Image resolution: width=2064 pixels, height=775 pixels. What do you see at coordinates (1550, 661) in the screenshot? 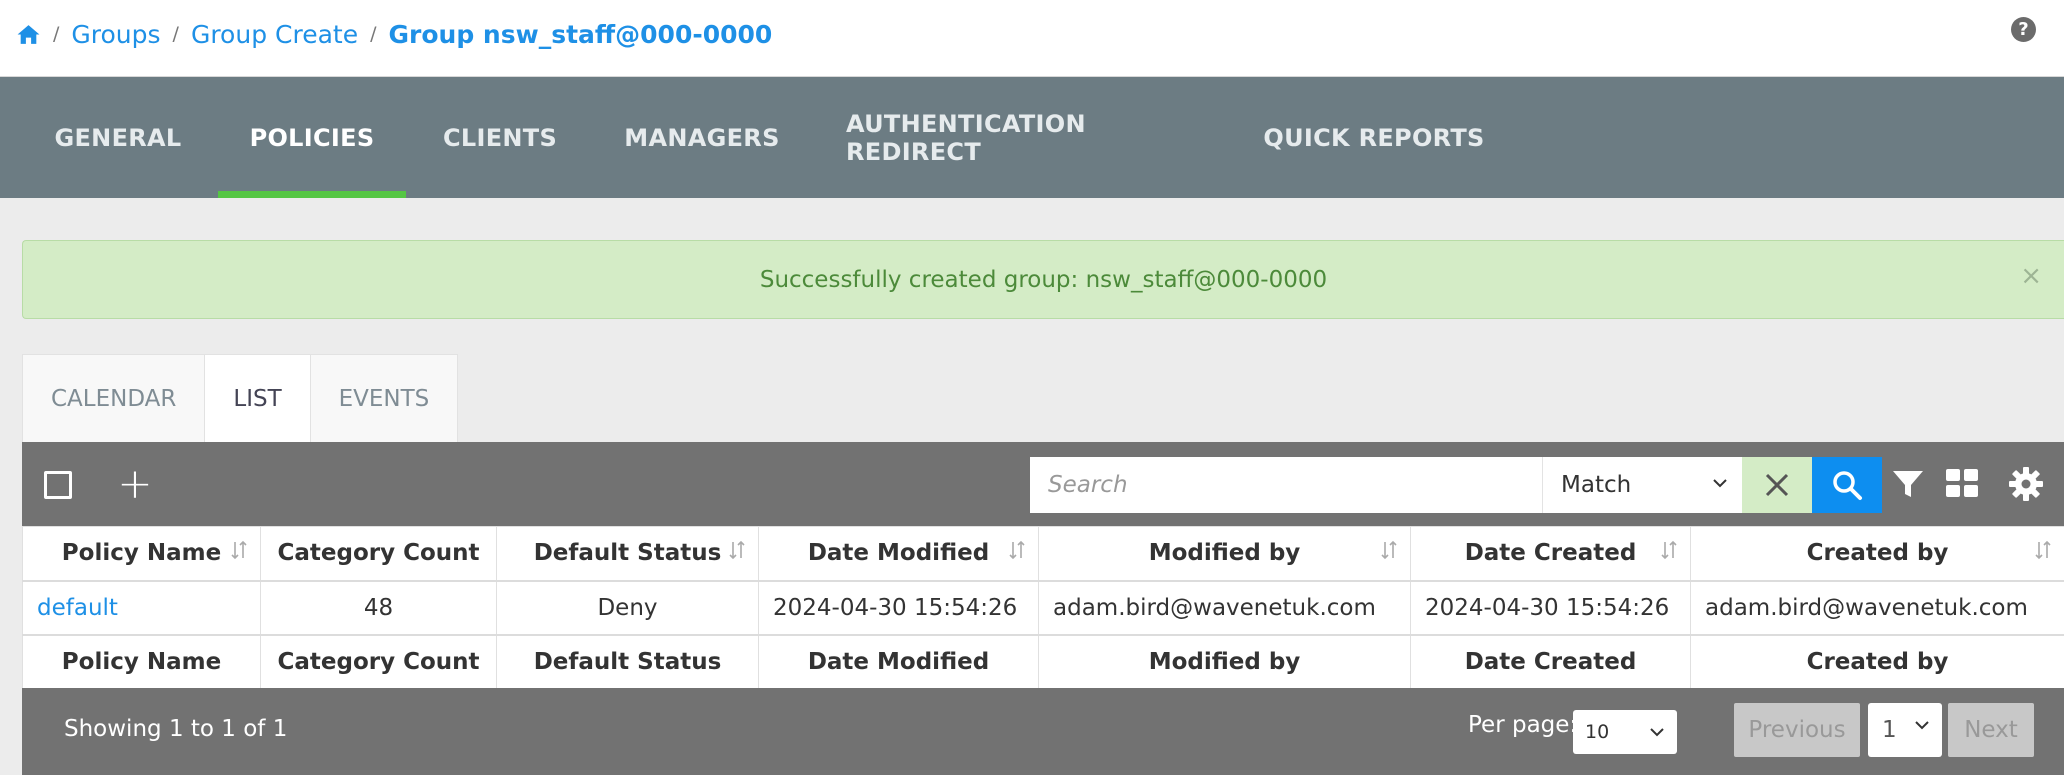
I see `footer-header-date-created: Date Created` at bounding box center [1550, 661].